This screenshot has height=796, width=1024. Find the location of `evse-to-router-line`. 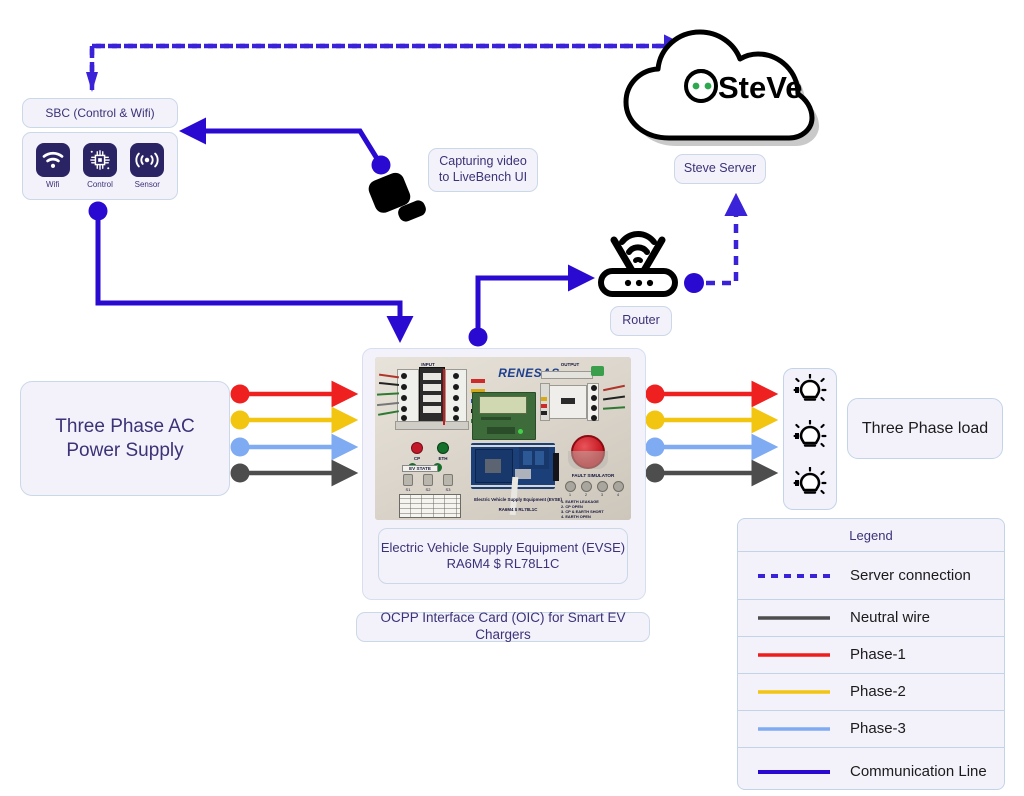

evse-to-router-line is located at coordinates (531, 305).